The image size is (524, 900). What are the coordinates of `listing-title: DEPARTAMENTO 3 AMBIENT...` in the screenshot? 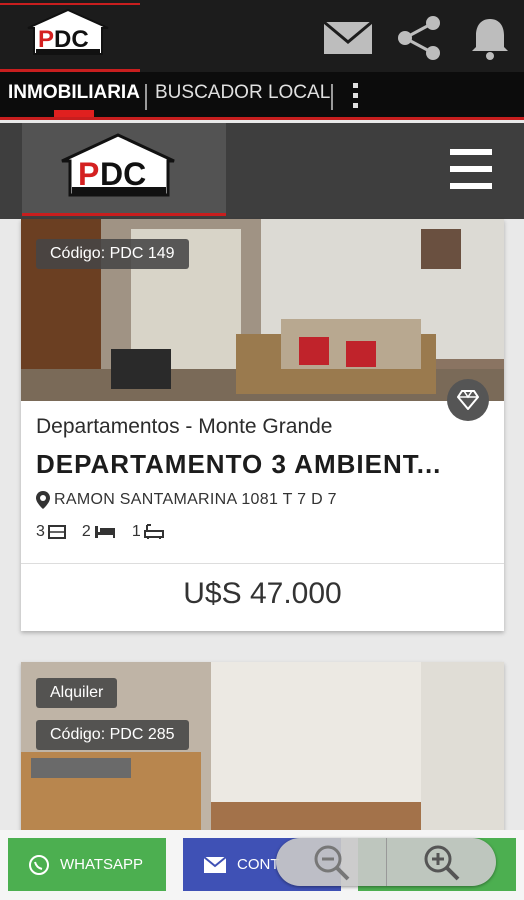 It's located at (261, 464).